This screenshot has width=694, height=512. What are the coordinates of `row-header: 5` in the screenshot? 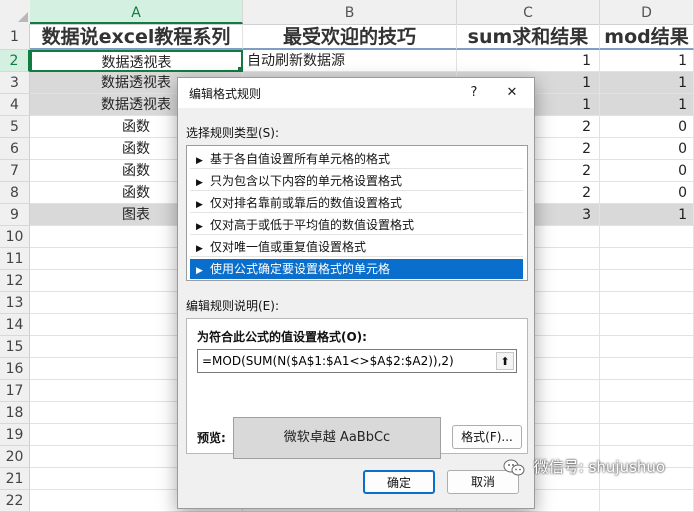 It's located at (15, 127).